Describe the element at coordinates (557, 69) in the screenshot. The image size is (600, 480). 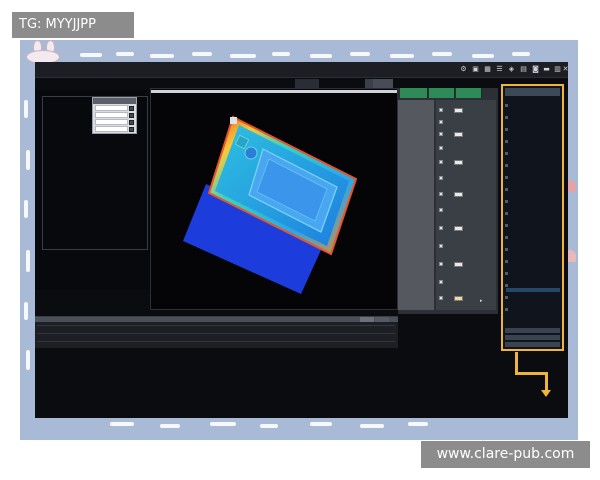
I see `save-icon: ▥` at that location.